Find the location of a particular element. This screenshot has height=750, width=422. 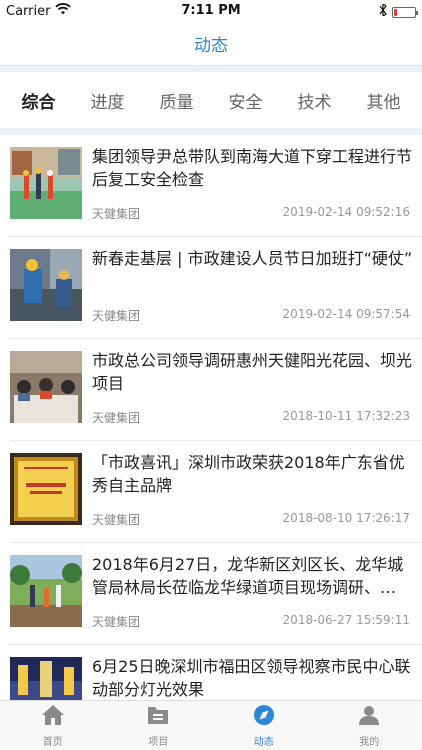

project-icon is located at coordinates (158, 717).